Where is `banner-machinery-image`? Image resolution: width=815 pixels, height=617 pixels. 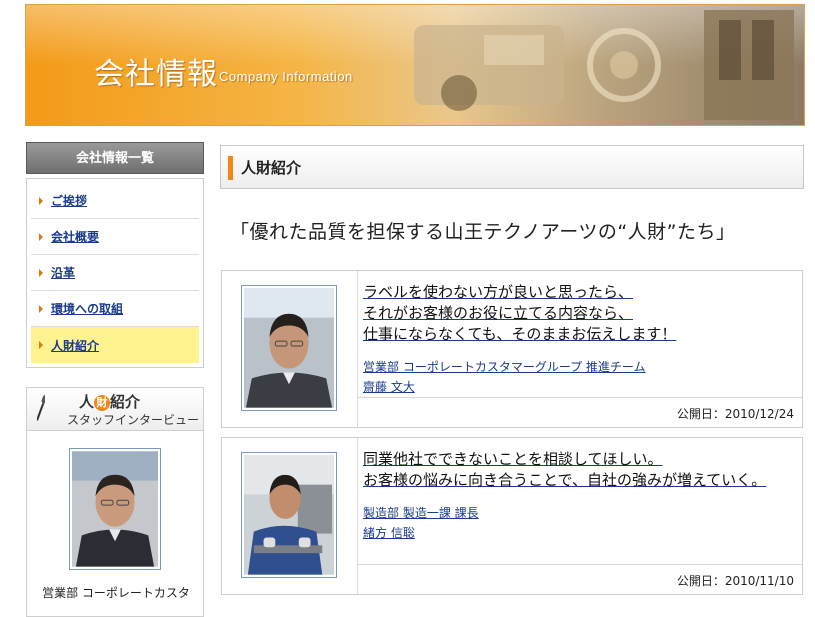
banner-machinery-image is located at coordinates (604, 65).